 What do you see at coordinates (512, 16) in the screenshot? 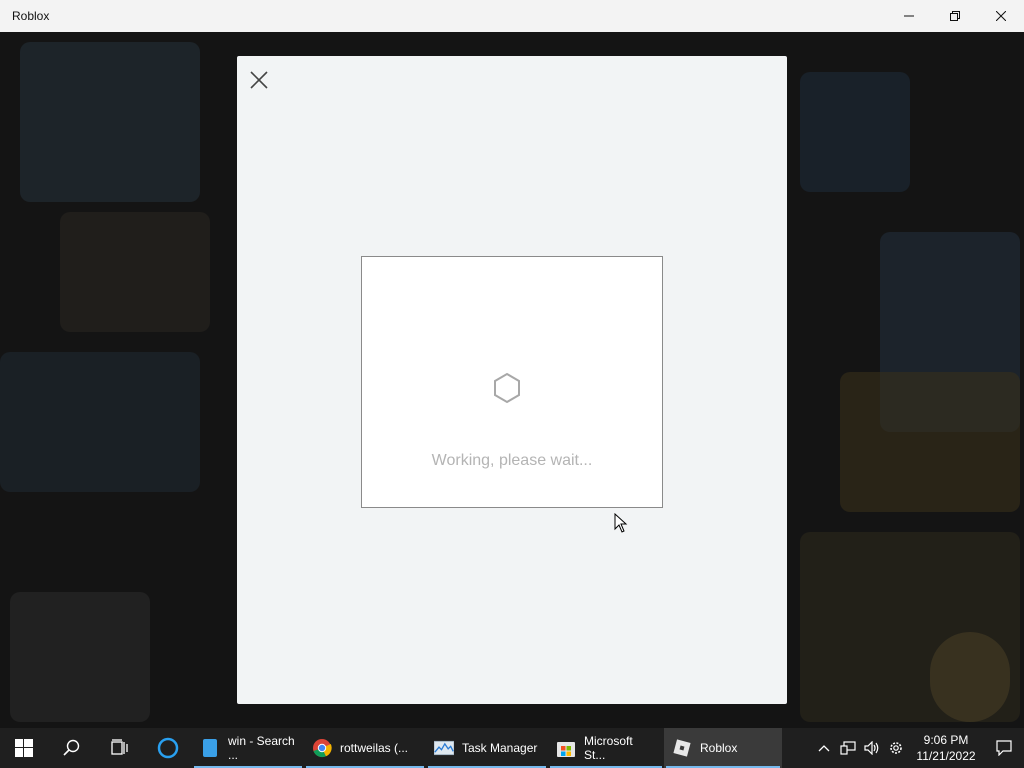
I see `window-title-bar: Roblox` at bounding box center [512, 16].